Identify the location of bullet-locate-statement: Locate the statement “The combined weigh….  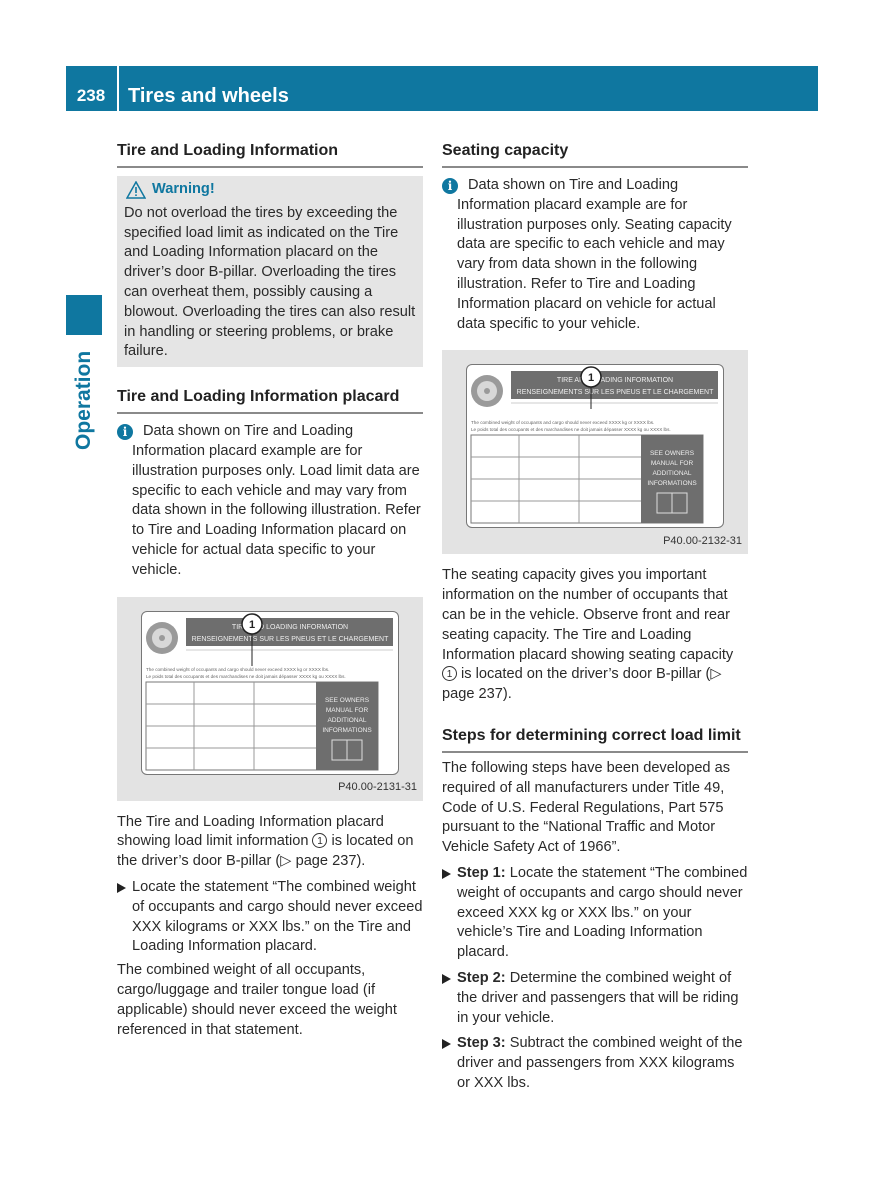
(270, 917).